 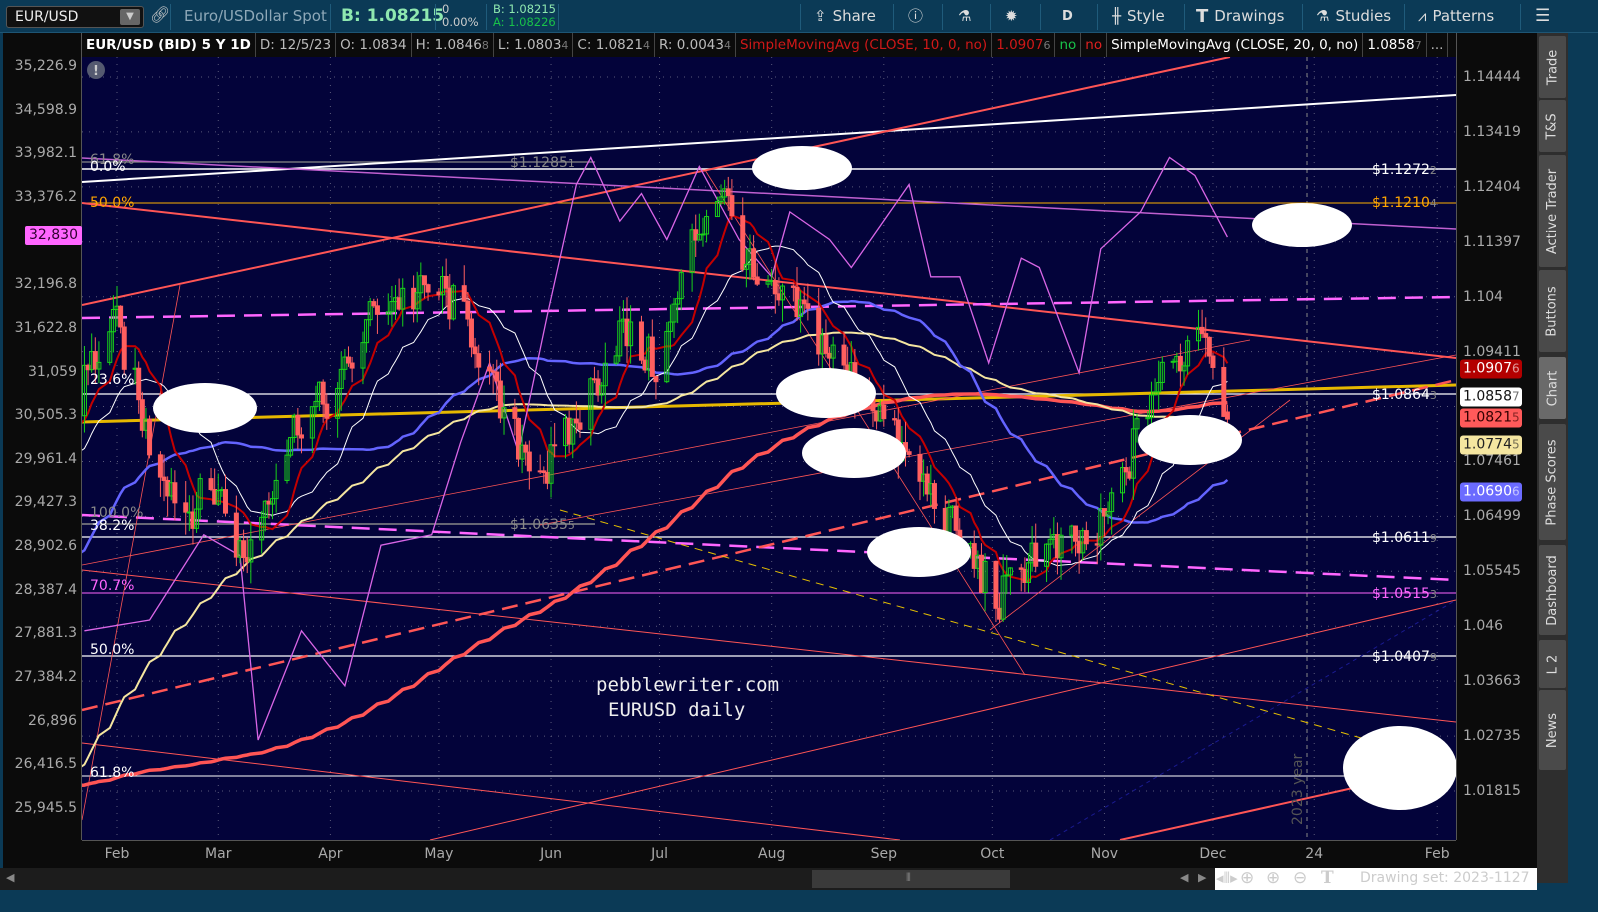 I want to click on side-tab-phase-scores: Phase Scores, so click(x=1552, y=482).